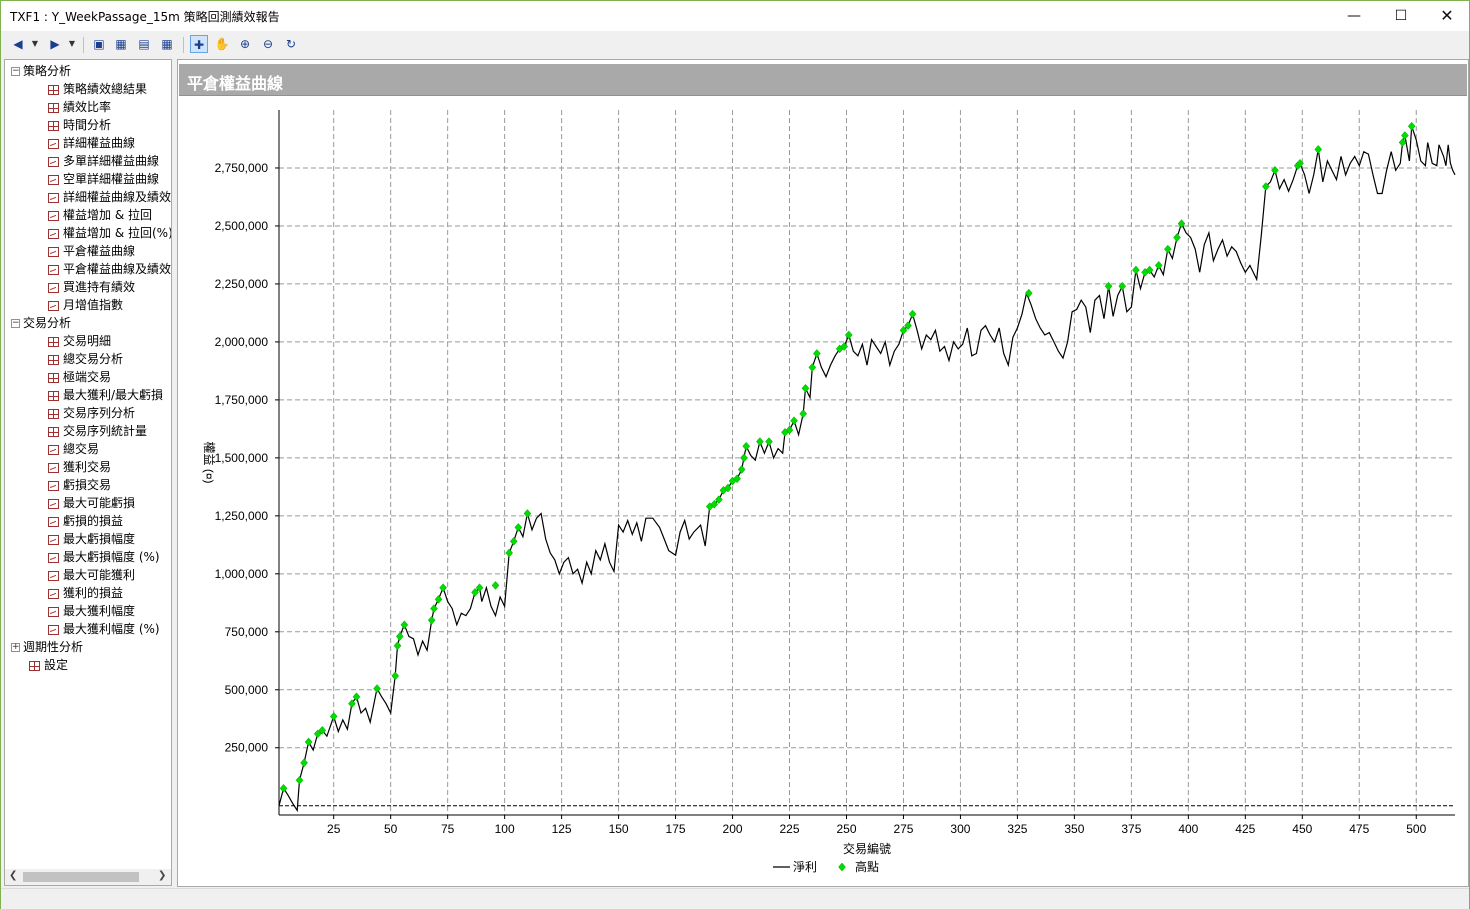 This screenshot has height=909, width=1470. Describe the element at coordinates (41, 71) in the screenshot. I see `tree-group: − 策略分析` at that location.